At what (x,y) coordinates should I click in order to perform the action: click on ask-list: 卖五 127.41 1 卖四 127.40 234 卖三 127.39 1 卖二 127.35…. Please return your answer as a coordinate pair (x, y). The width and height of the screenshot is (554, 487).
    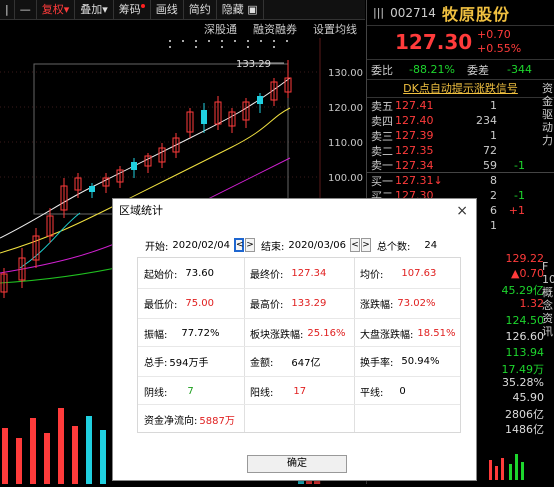
    Looking at the image, I should click on (460, 135).